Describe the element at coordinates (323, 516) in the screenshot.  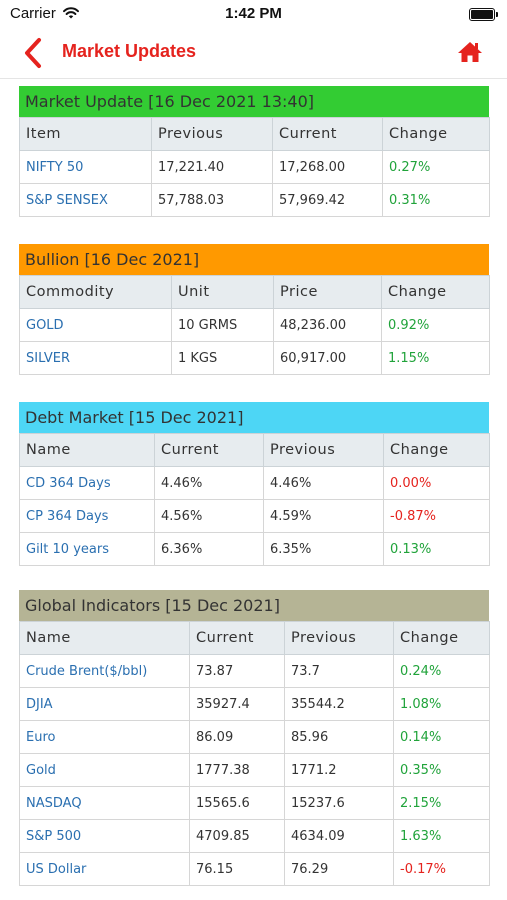
I see `previous-value: 4.59%` at that location.